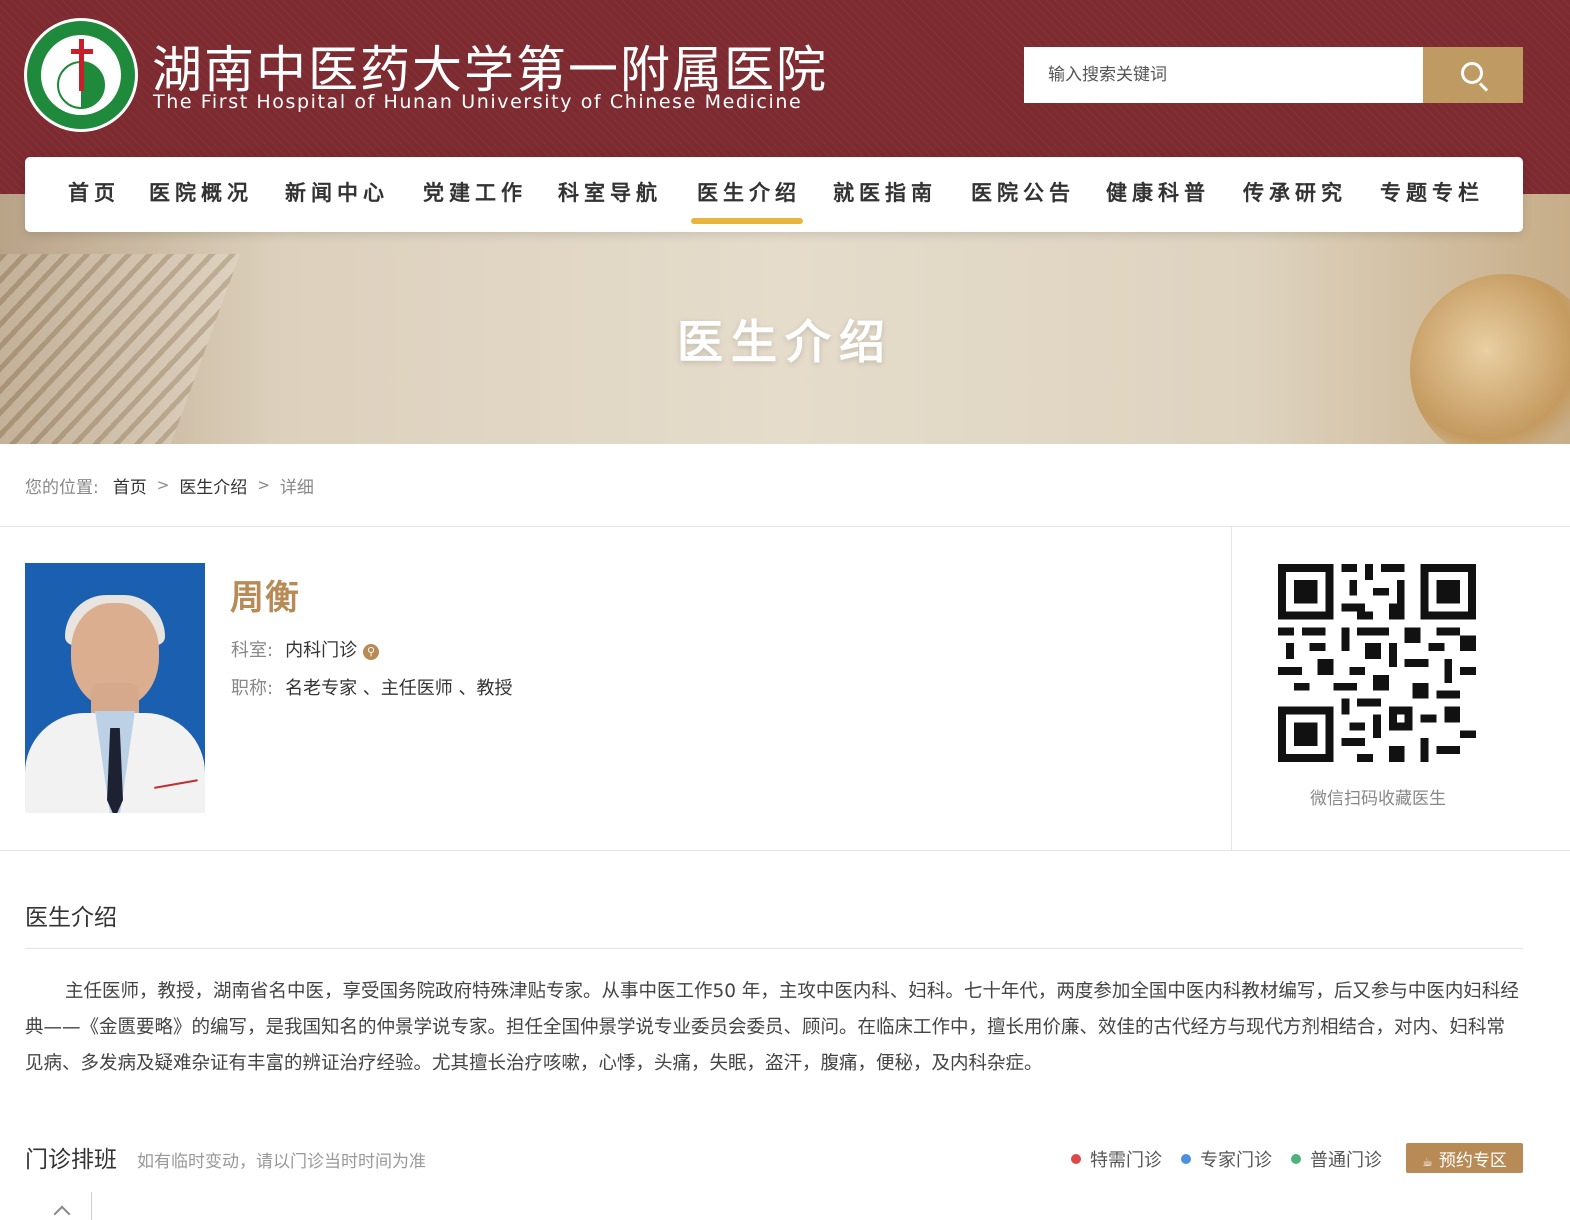 This screenshot has width=1570, height=1220. I want to click on legend-expert: 专家门诊, so click(1226, 1159).